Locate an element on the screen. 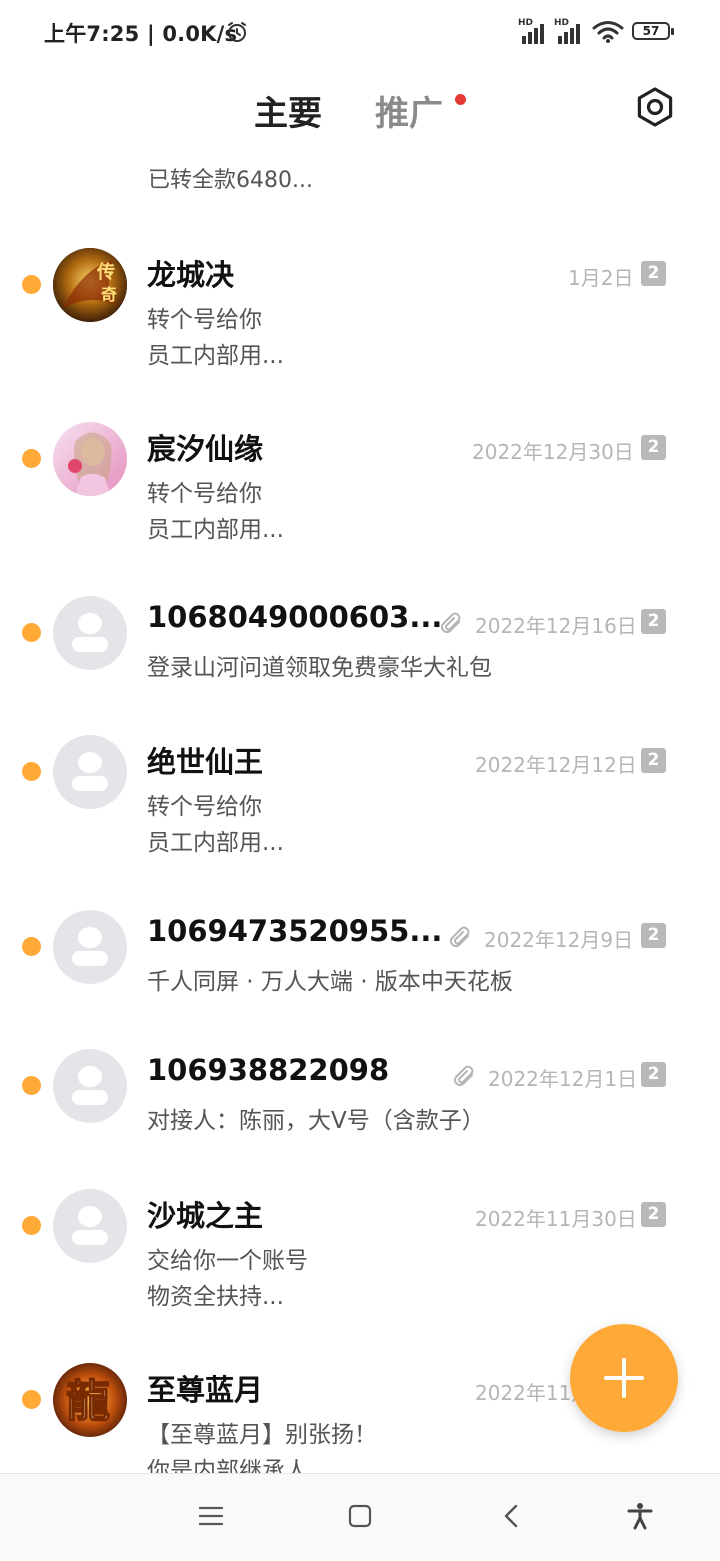 The width and height of the screenshot is (720, 1561). battery-level: 57 is located at coordinates (651, 31).